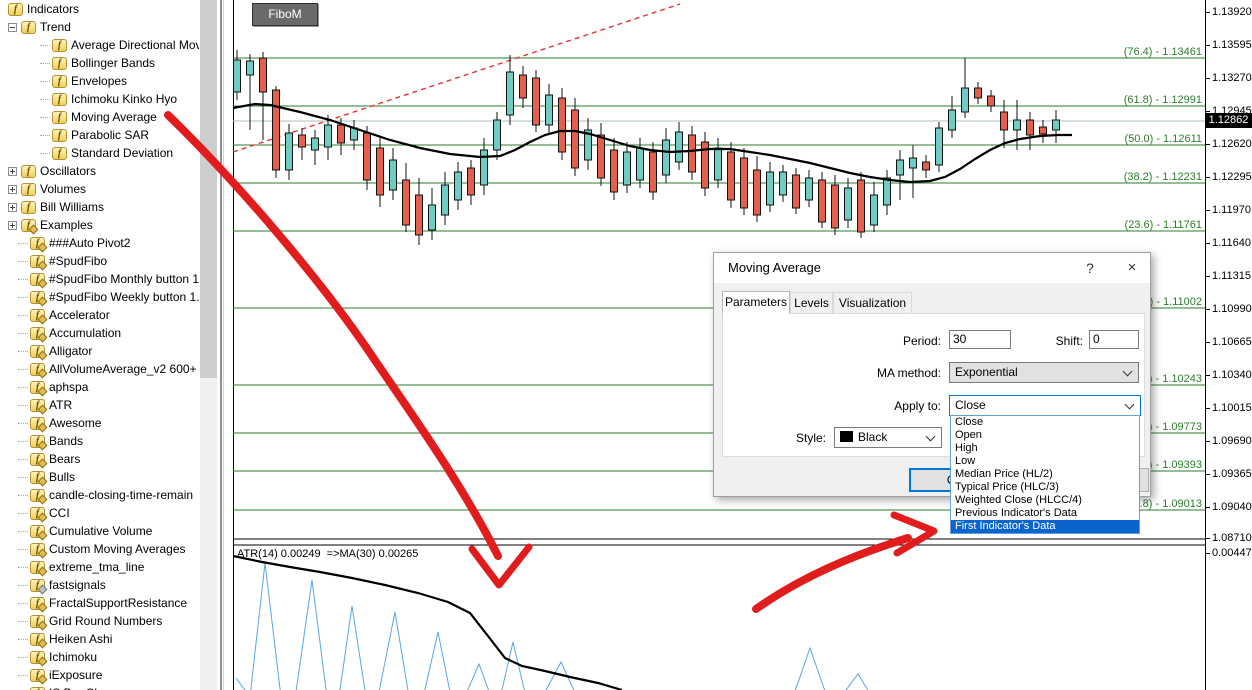  Describe the element at coordinates (99, 117) in the screenshot. I see `sidebar-item-moving-average: Moving Average` at that location.